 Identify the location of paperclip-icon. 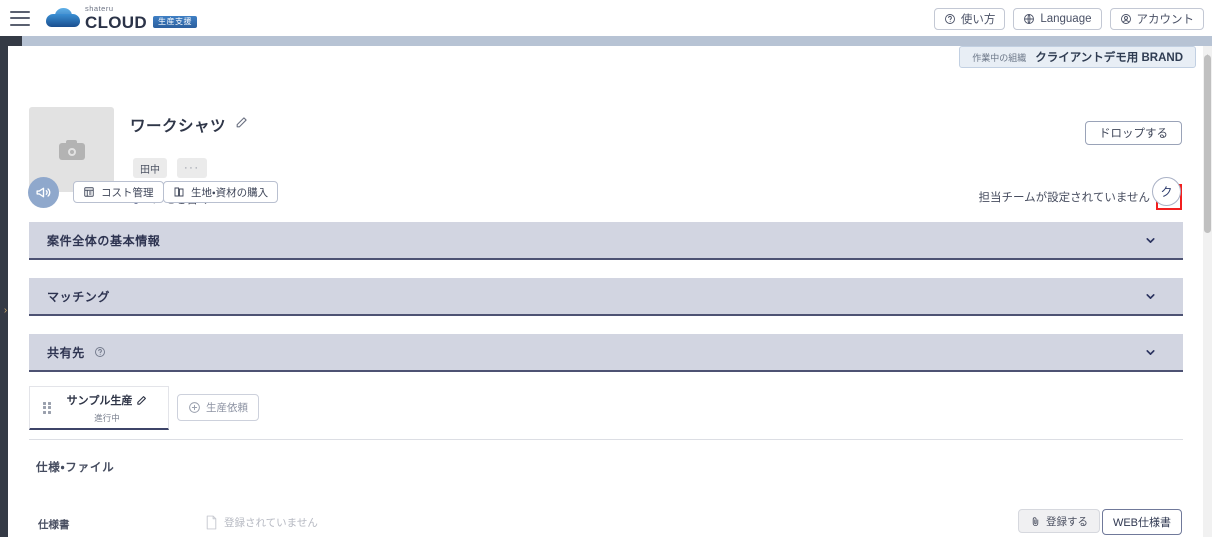
(1035, 521).